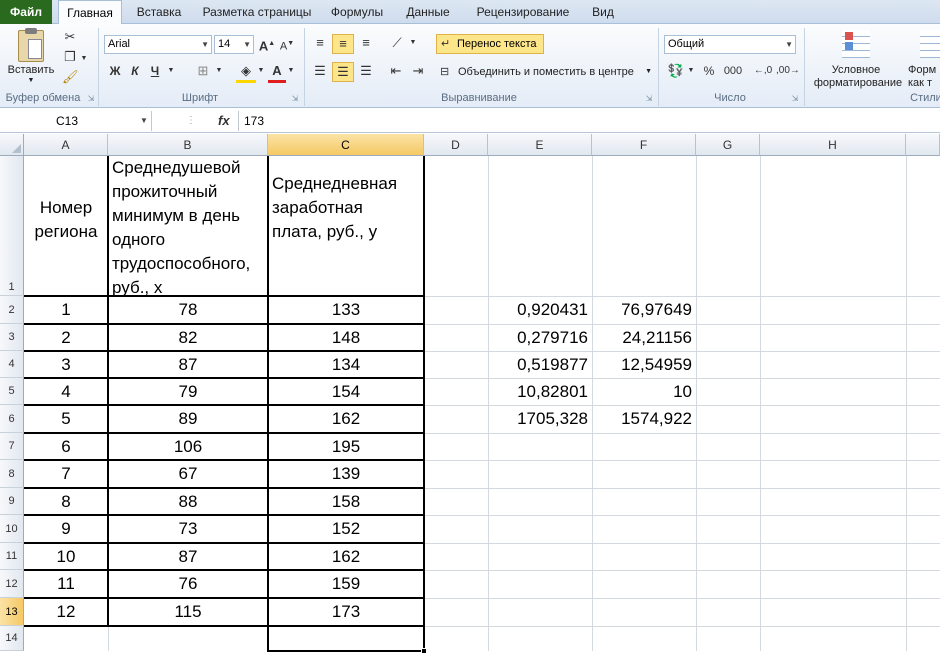 This screenshot has width=940, height=654. Describe the element at coordinates (12, 584) in the screenshot. I see `row-header-12: 12` at that location.